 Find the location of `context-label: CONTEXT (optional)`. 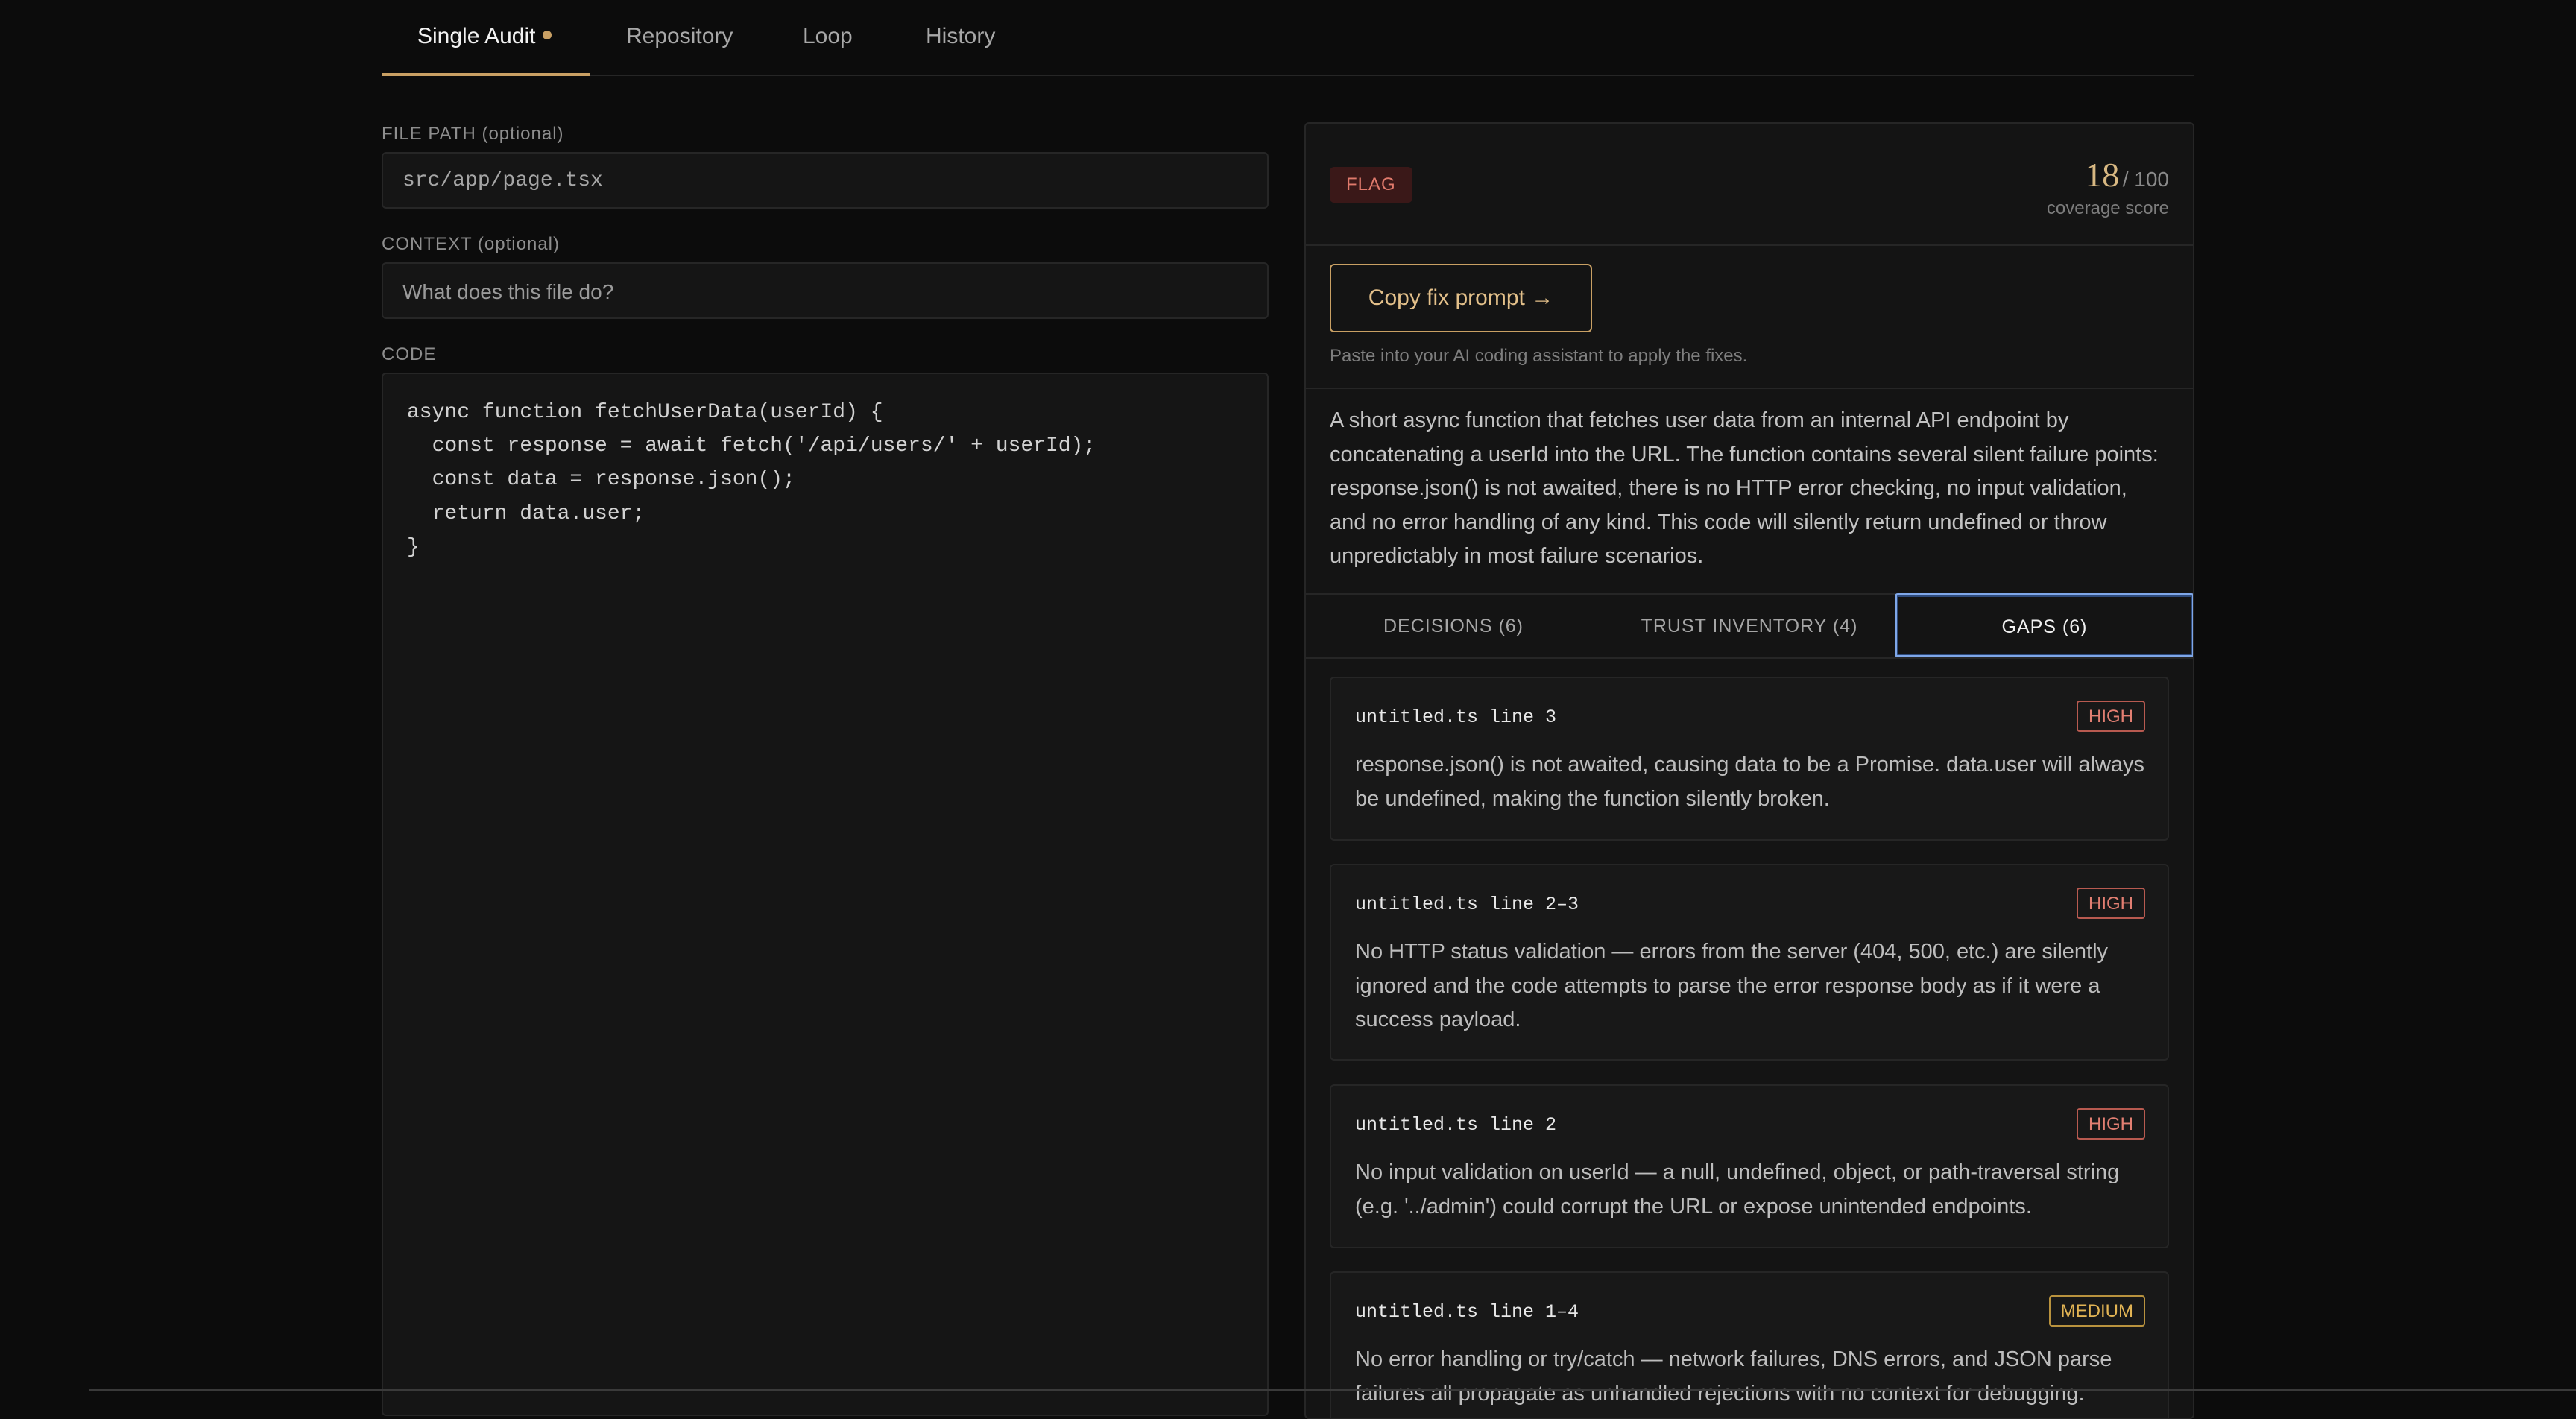

context-label: CONTEXT (optional) is located at coordinates (471, 244).